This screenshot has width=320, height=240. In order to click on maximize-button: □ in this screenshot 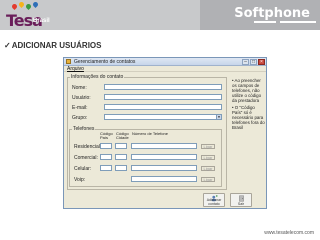, I will do `click(253, 62)`.